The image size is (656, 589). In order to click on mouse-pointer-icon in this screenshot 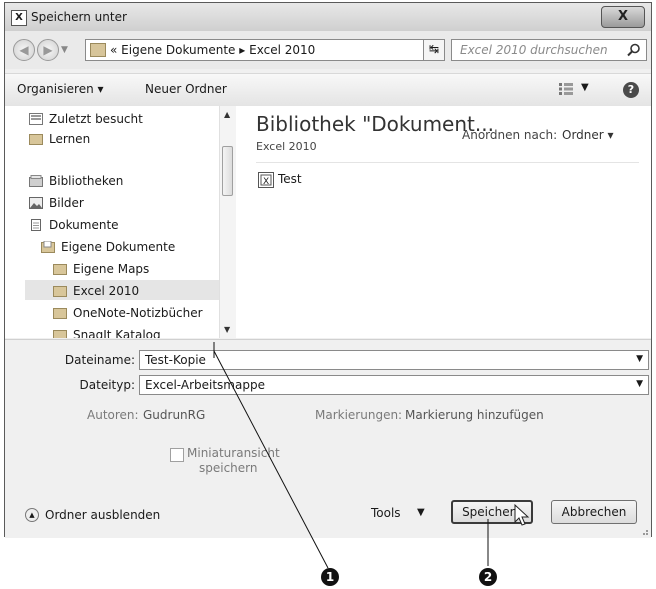, I will do `click(522, 514)`.